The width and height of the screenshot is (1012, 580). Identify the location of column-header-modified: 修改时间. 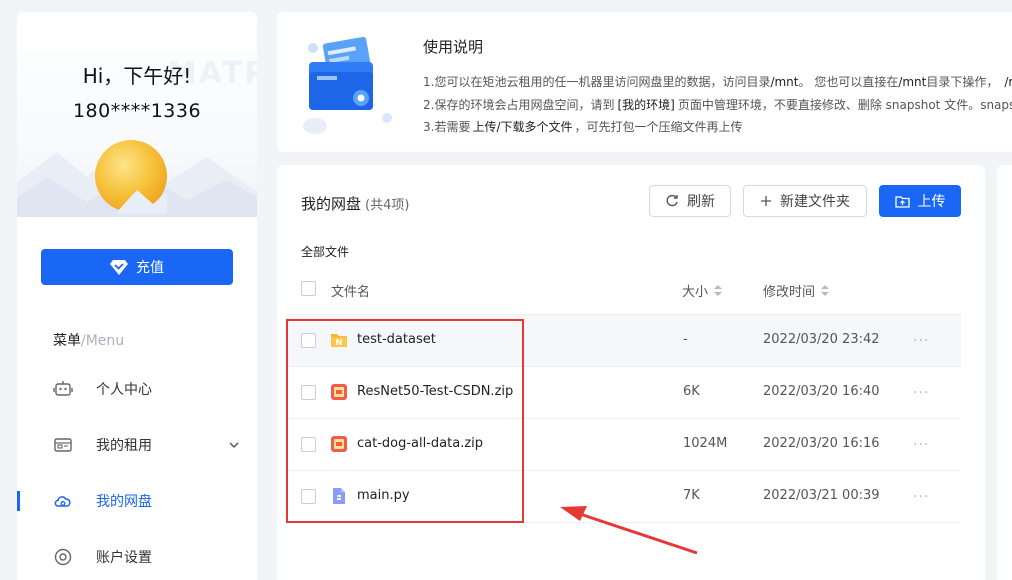
(796, 290).